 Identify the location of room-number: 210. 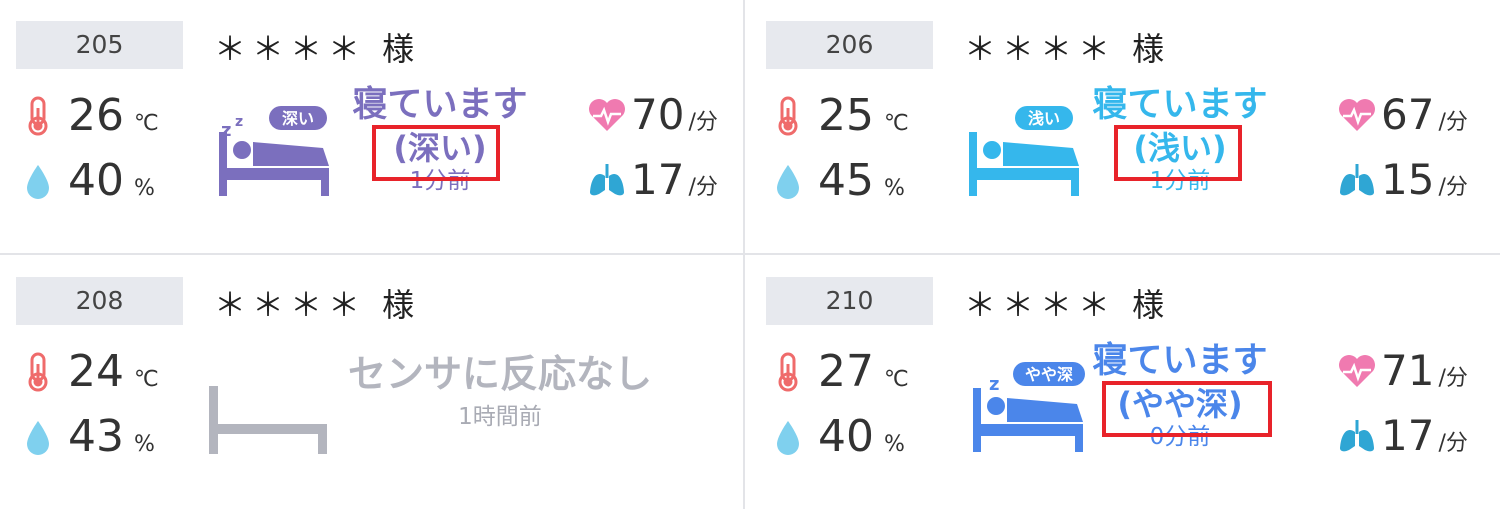
(849, 301).